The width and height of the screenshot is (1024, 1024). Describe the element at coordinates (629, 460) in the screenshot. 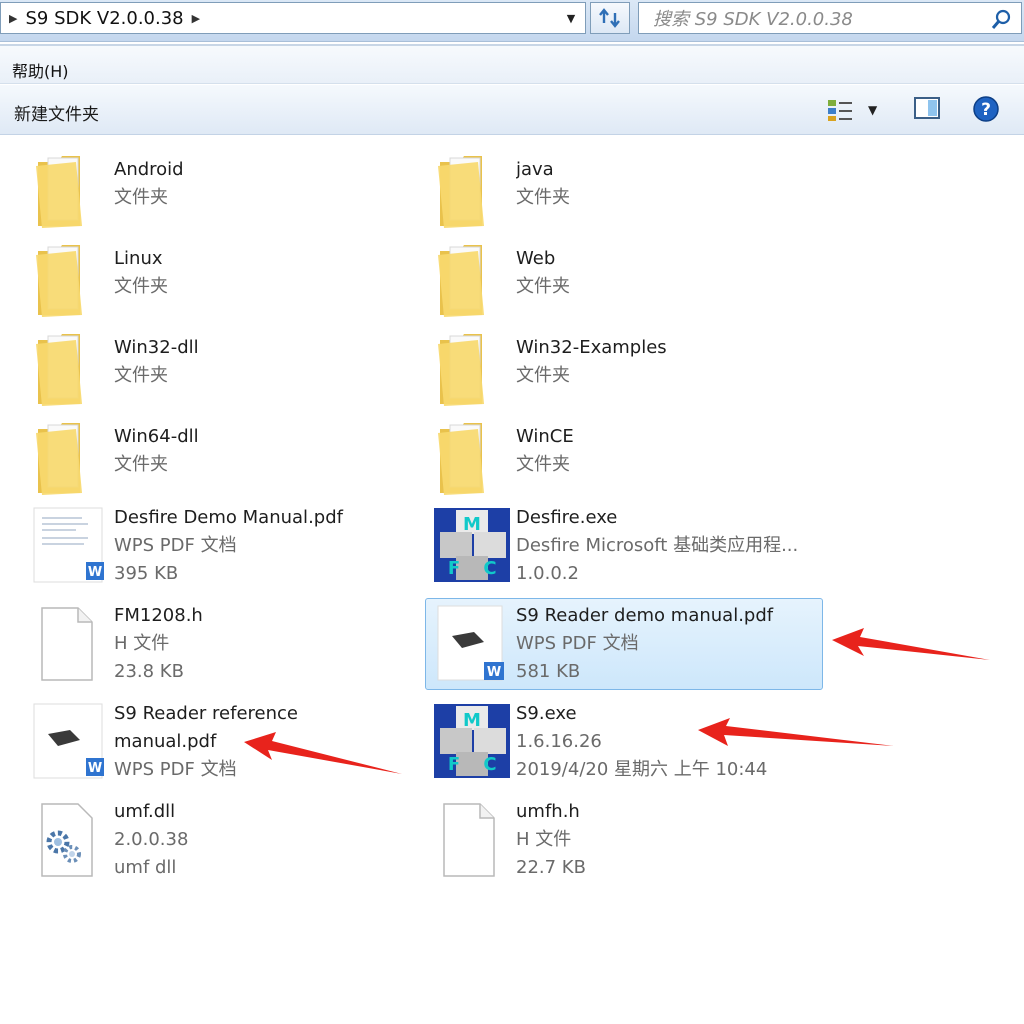

I see `file-item: WinCE 文件夹` at that location.